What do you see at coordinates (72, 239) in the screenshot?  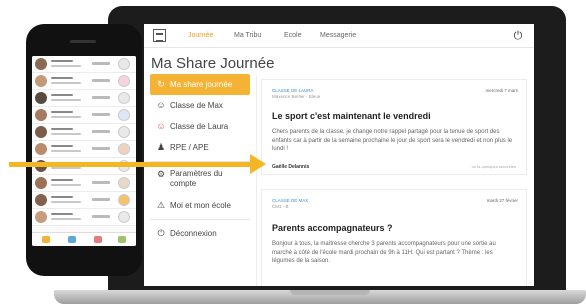 I see `tribe-icon` at bounding box center [72, 239].